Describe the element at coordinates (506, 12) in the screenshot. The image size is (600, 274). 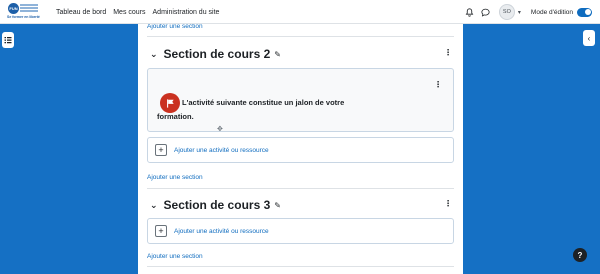
I see `user-avatar: SO` at that location.